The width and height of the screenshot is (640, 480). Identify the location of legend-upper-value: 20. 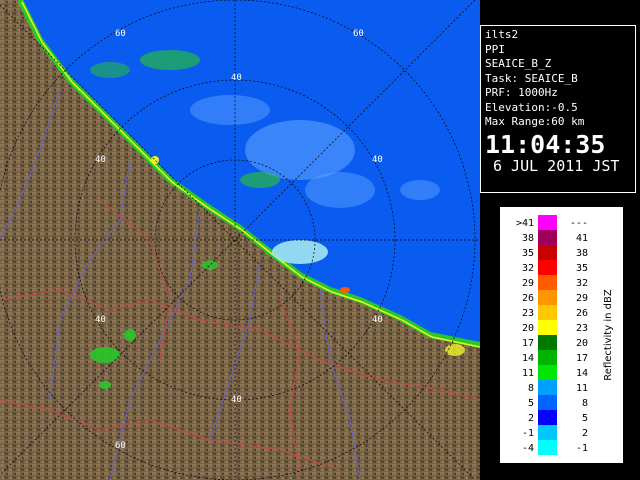
(582, 343).